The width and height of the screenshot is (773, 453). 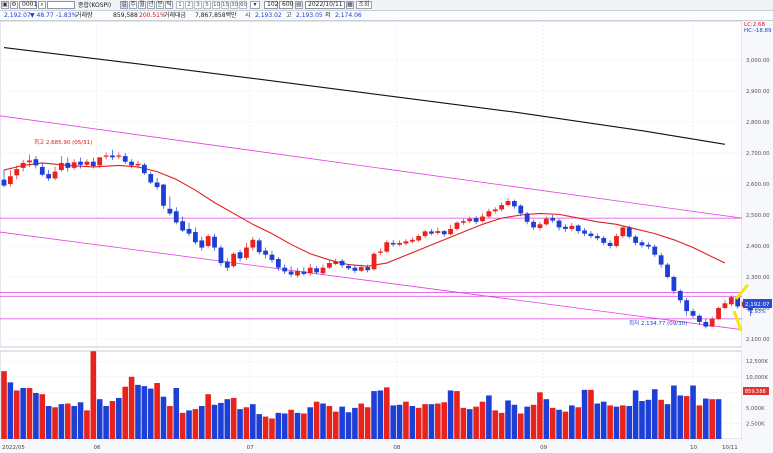 I want to click on interval-3-button: 3, so click(x=198, y=5).